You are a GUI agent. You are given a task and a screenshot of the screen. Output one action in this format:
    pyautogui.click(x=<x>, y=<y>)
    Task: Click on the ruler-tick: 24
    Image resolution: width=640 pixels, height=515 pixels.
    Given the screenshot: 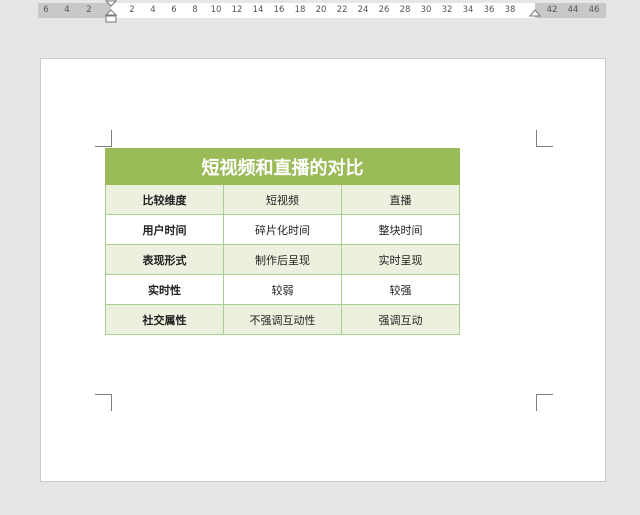 What is the action you would take?
    pyautogui.click(x=363, y=10)
    